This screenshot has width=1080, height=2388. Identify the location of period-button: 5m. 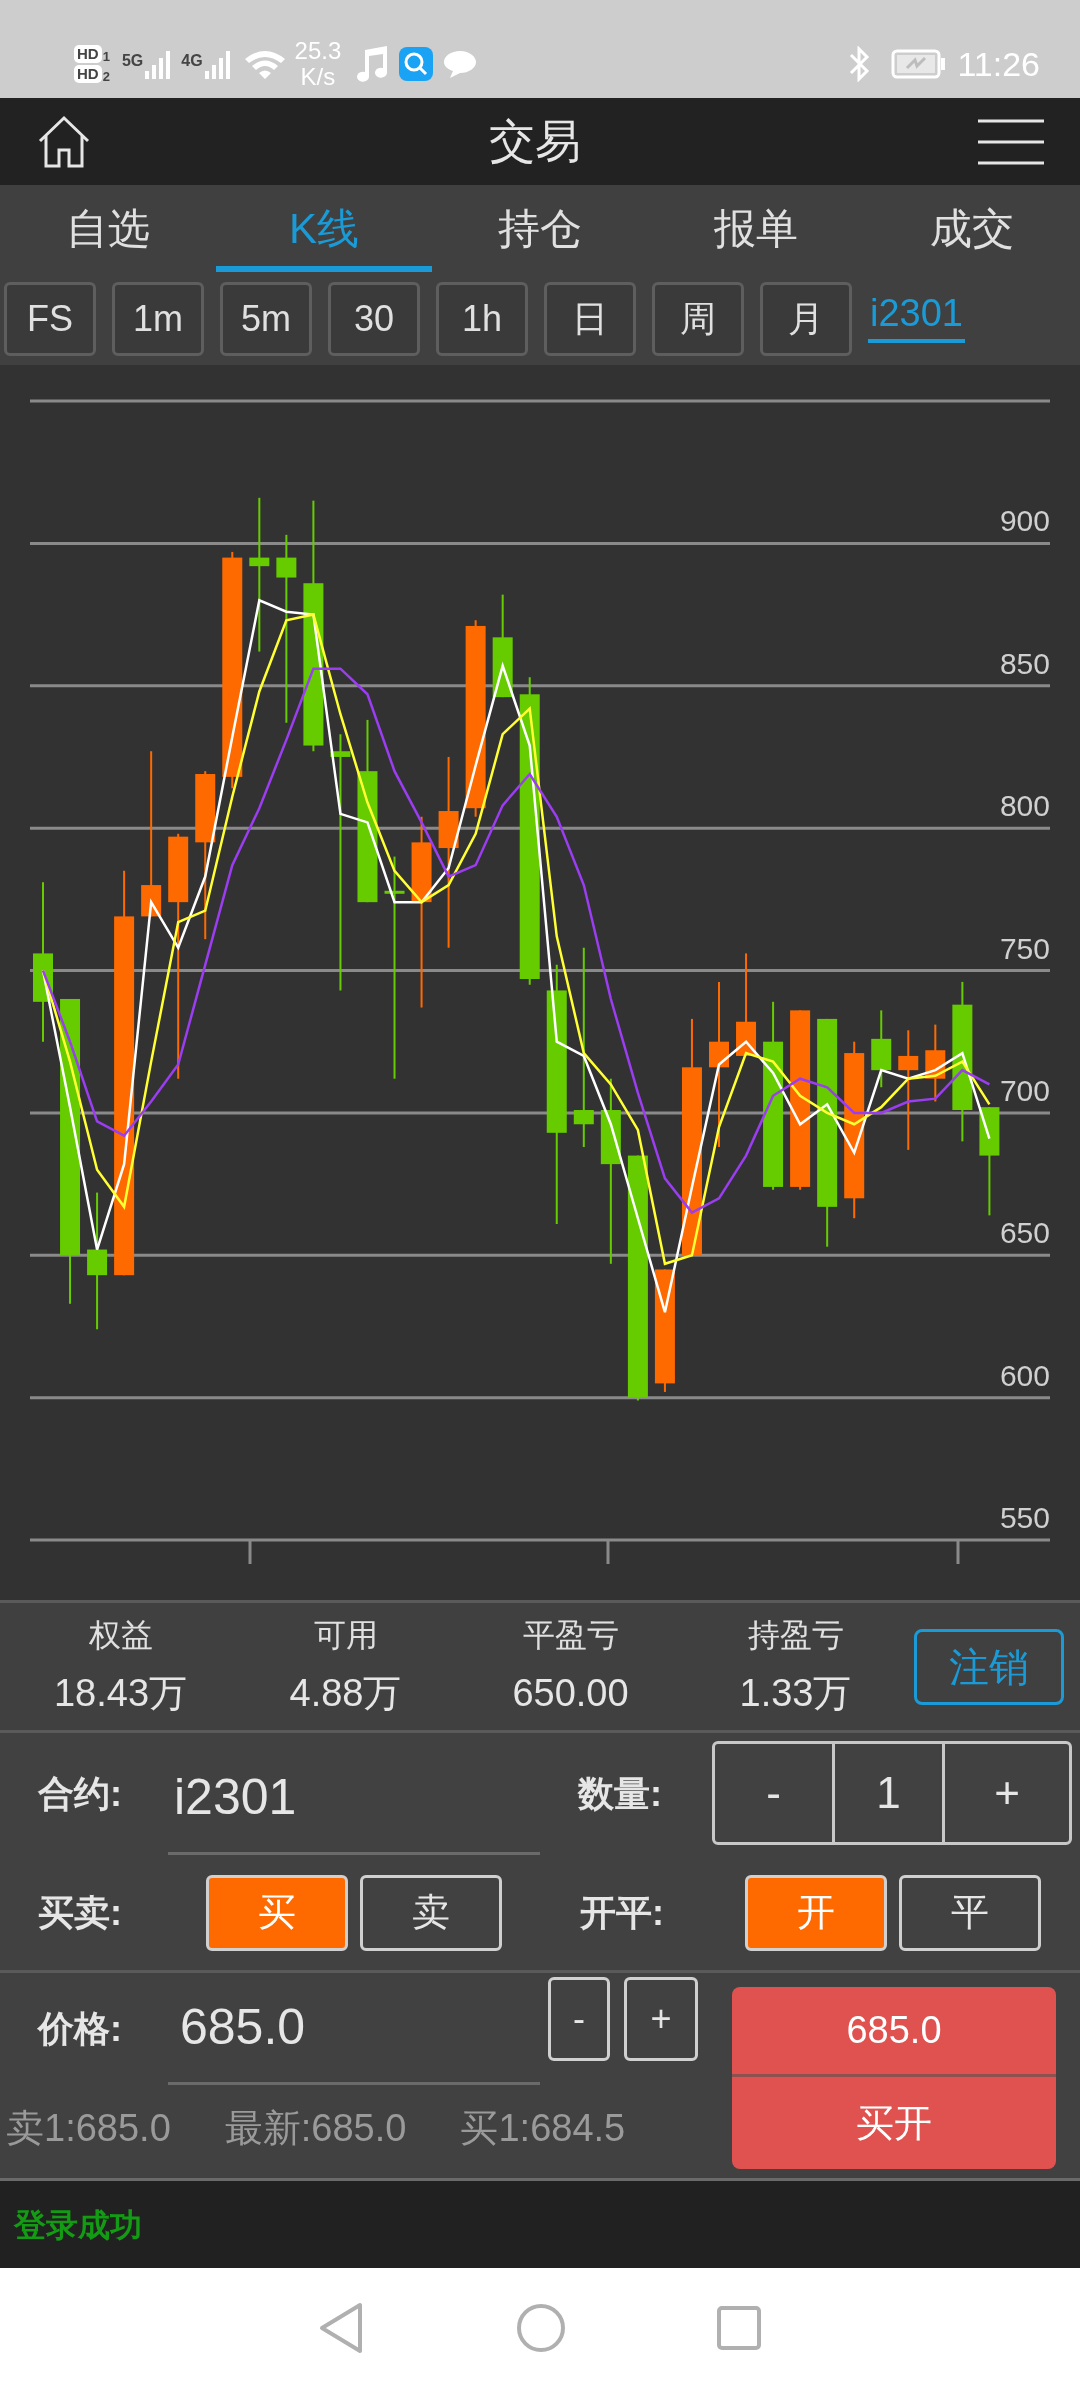
(266, 318).